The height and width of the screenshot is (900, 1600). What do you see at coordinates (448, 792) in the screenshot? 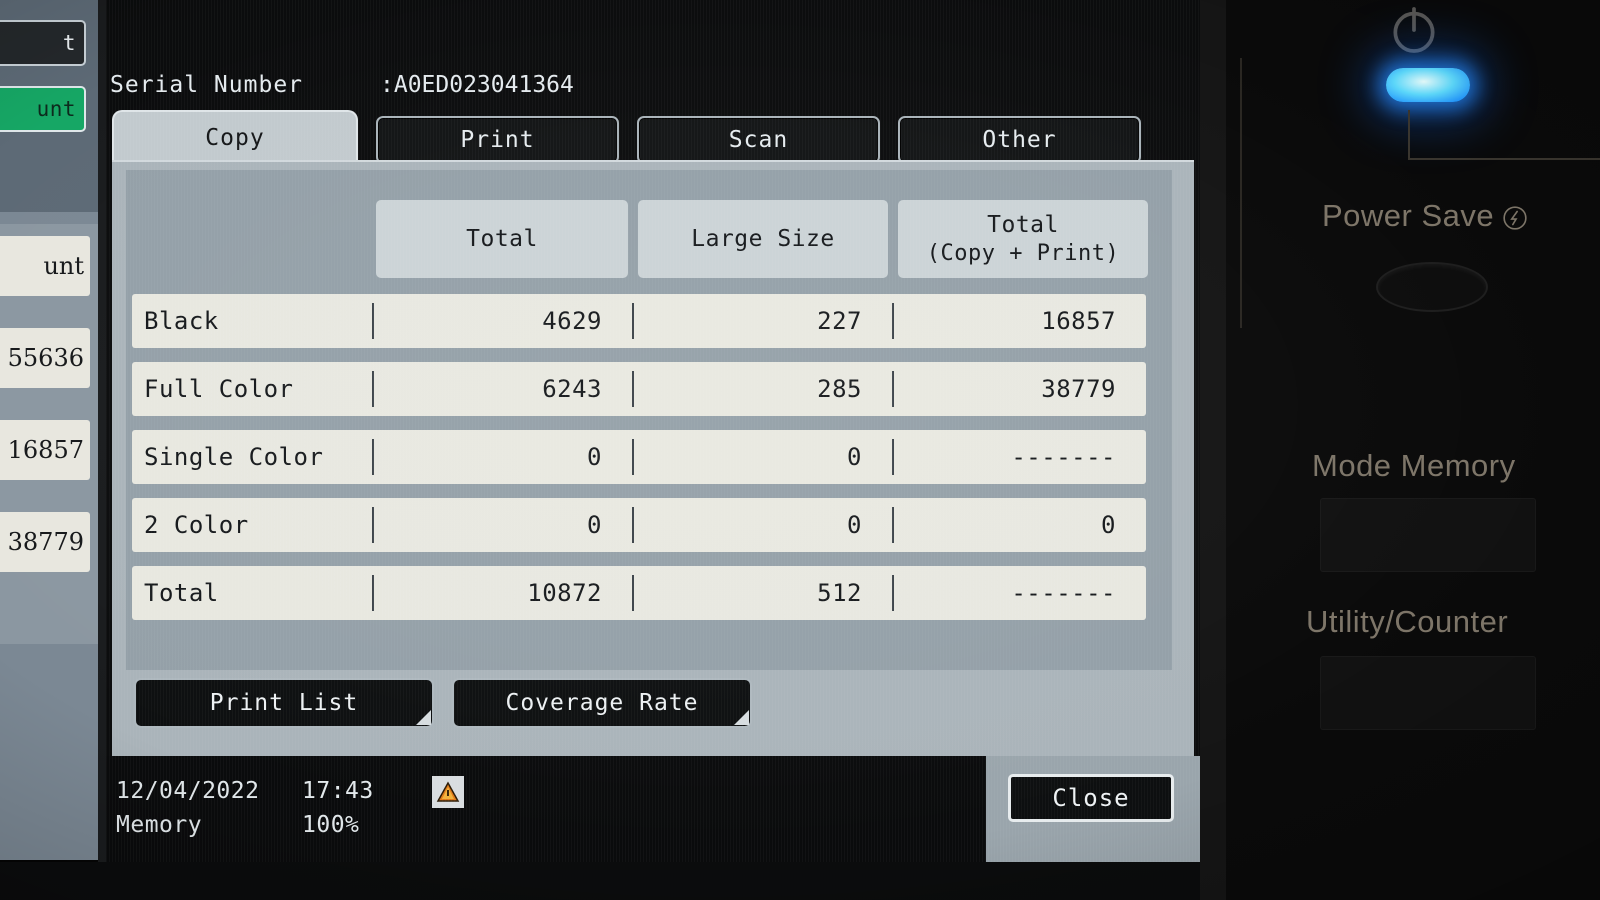
I see `warning-triangle-icon` at bounding box center [448, 792].